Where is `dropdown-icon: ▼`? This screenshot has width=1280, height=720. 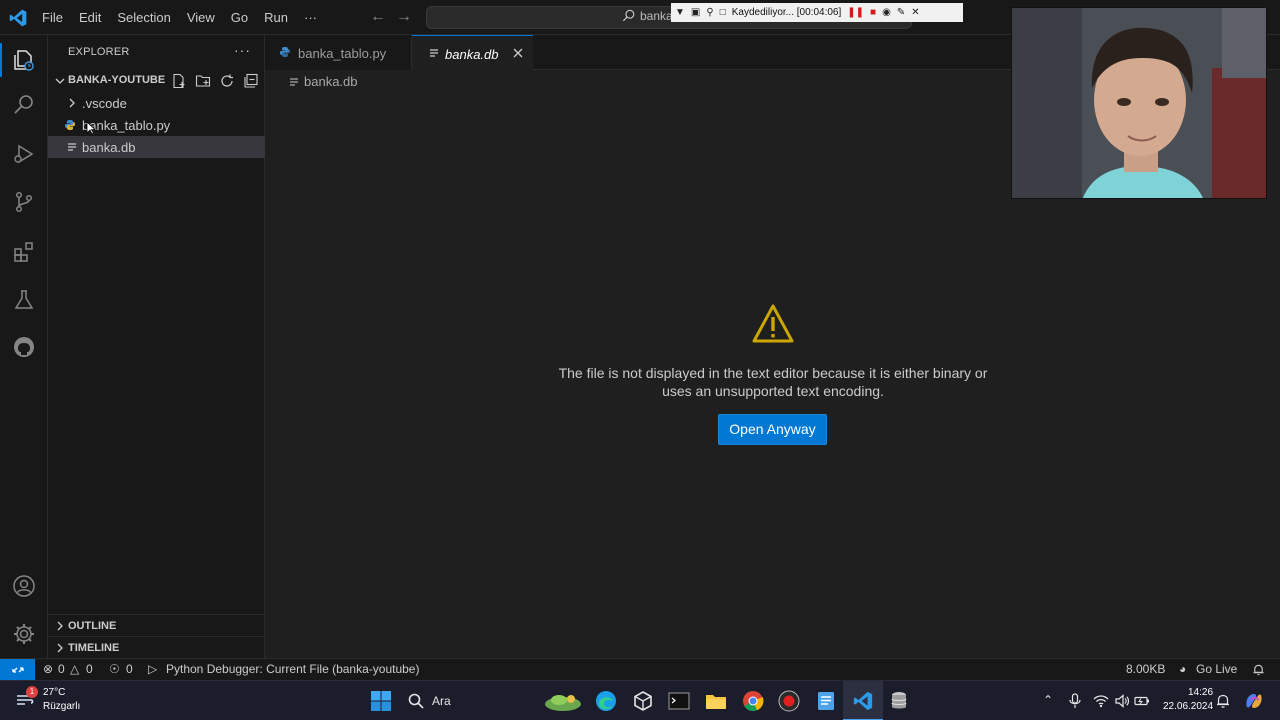
dropdown-icon: ▼ is located at coordinates (680, 12).